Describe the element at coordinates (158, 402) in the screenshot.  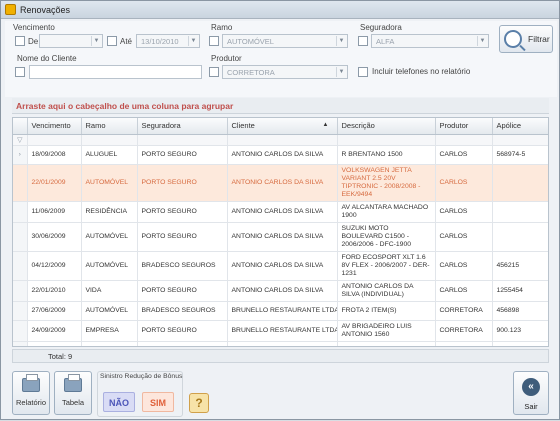
I see `sim-button: SIM` at that location.